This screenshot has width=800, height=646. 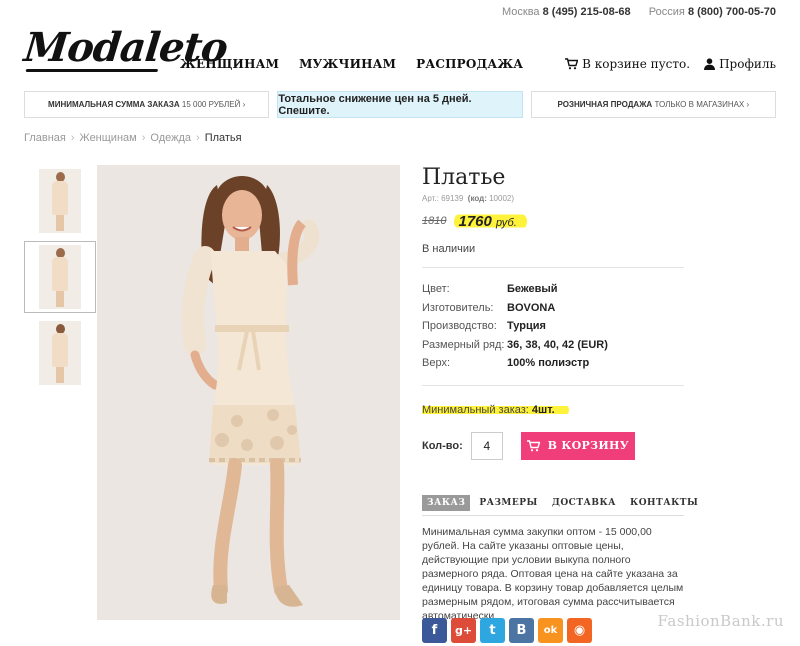 I want to click on code-number: 10002), so click(x=502, y=198).